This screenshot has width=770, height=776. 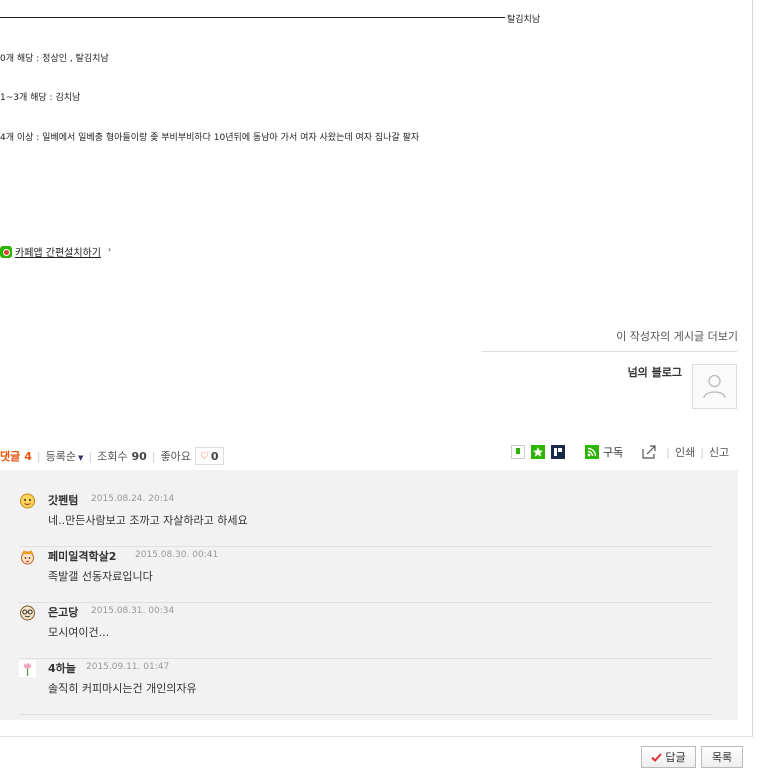 What do you see at coordinates (100, 576) in the screenshot?
I see `comment-text: 족발갤 선동자료입니다` at bounding box center [100, 576].